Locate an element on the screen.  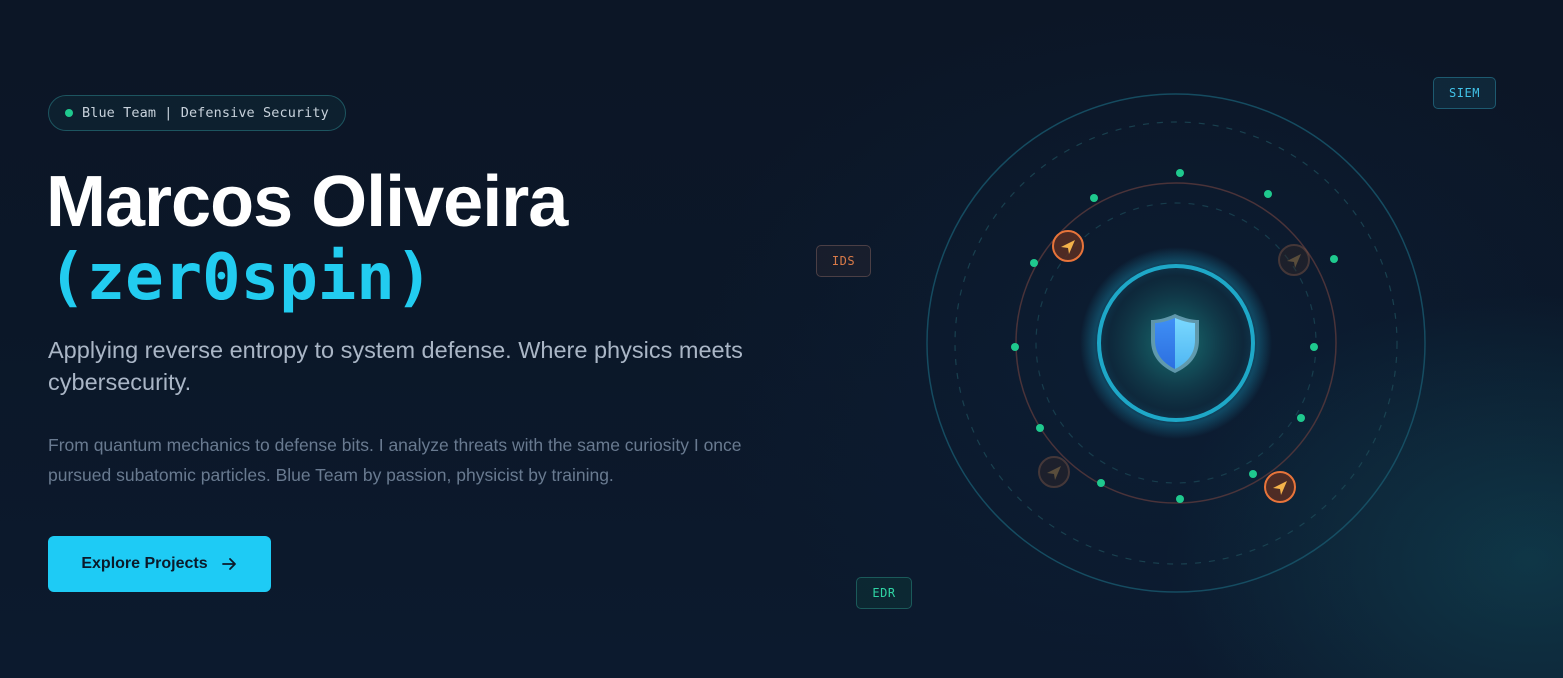
dashed-orbit-ring-inner is located at coordinates (1176, 343).